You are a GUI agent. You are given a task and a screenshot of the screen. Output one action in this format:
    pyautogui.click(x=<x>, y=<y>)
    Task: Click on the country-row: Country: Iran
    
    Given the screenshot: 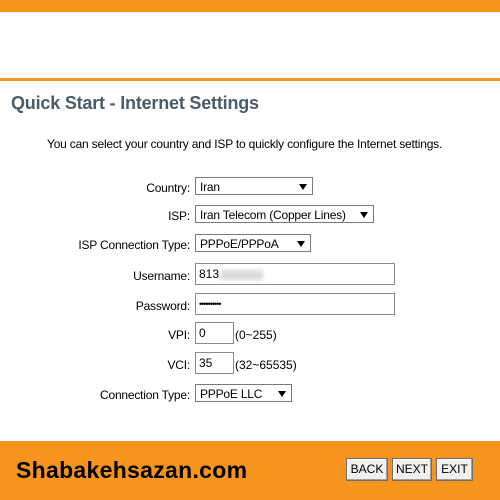 What is the action you would take?
    pyautogui.click(x=250, y=188)
    